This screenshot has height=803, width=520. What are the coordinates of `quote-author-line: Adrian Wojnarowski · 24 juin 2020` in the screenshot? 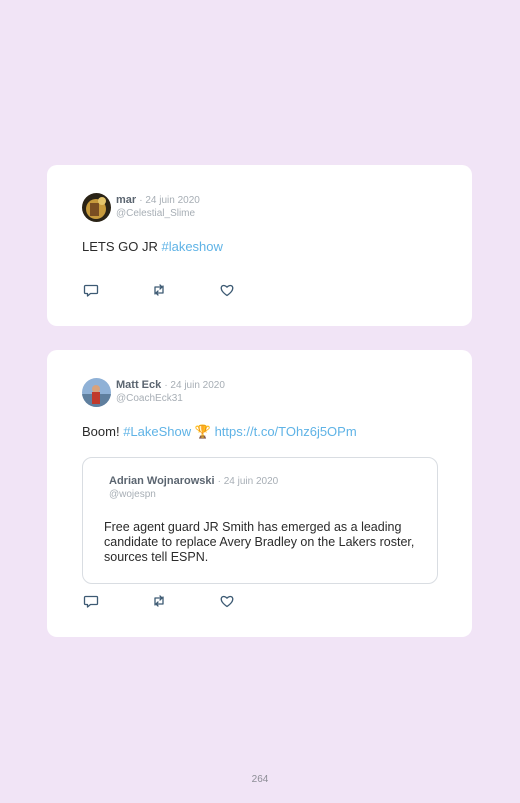 It's located at (193, 481).